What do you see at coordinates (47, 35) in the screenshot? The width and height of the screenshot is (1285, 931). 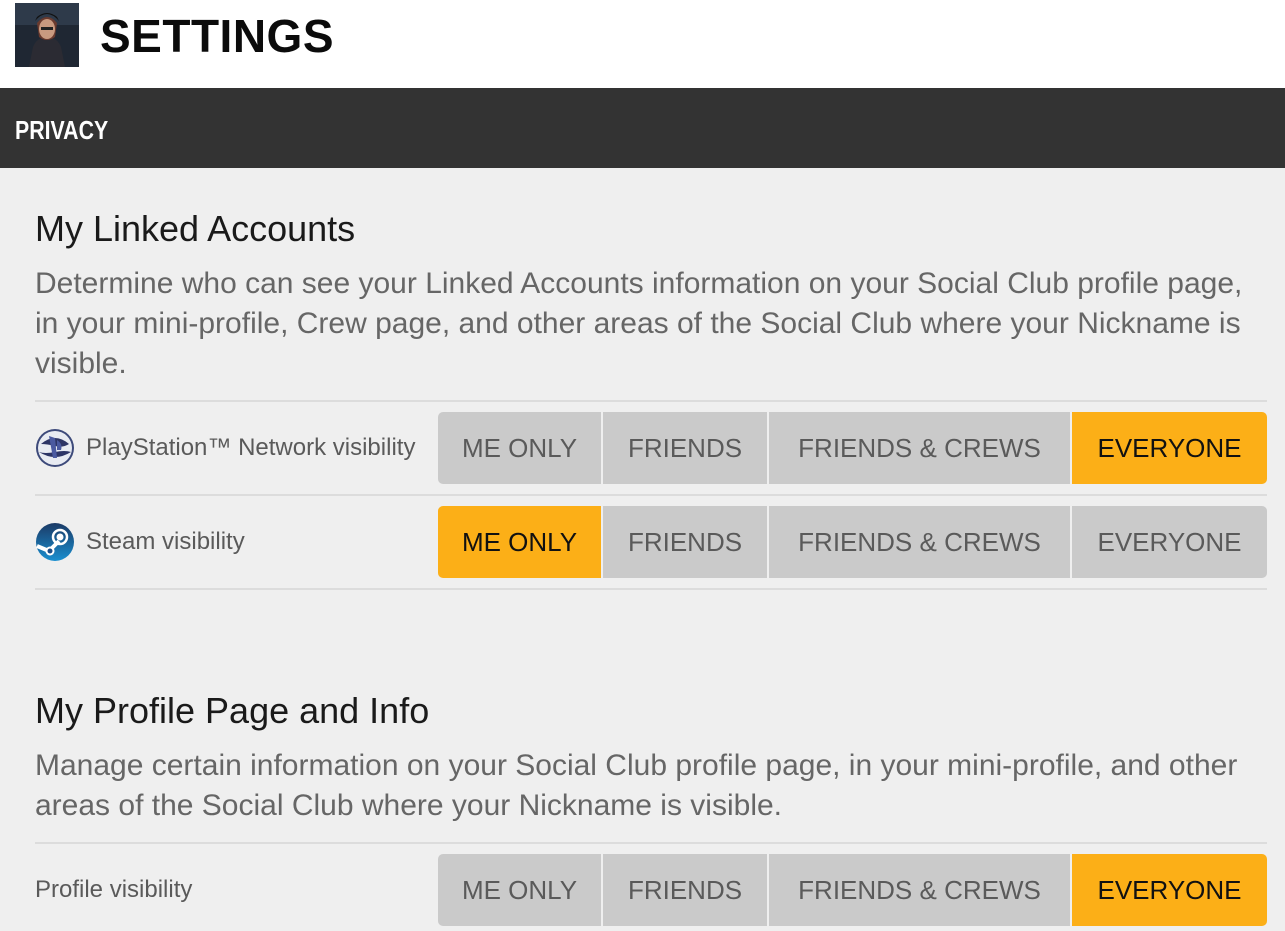 I see `avatar` at bounding box center [47, 35].